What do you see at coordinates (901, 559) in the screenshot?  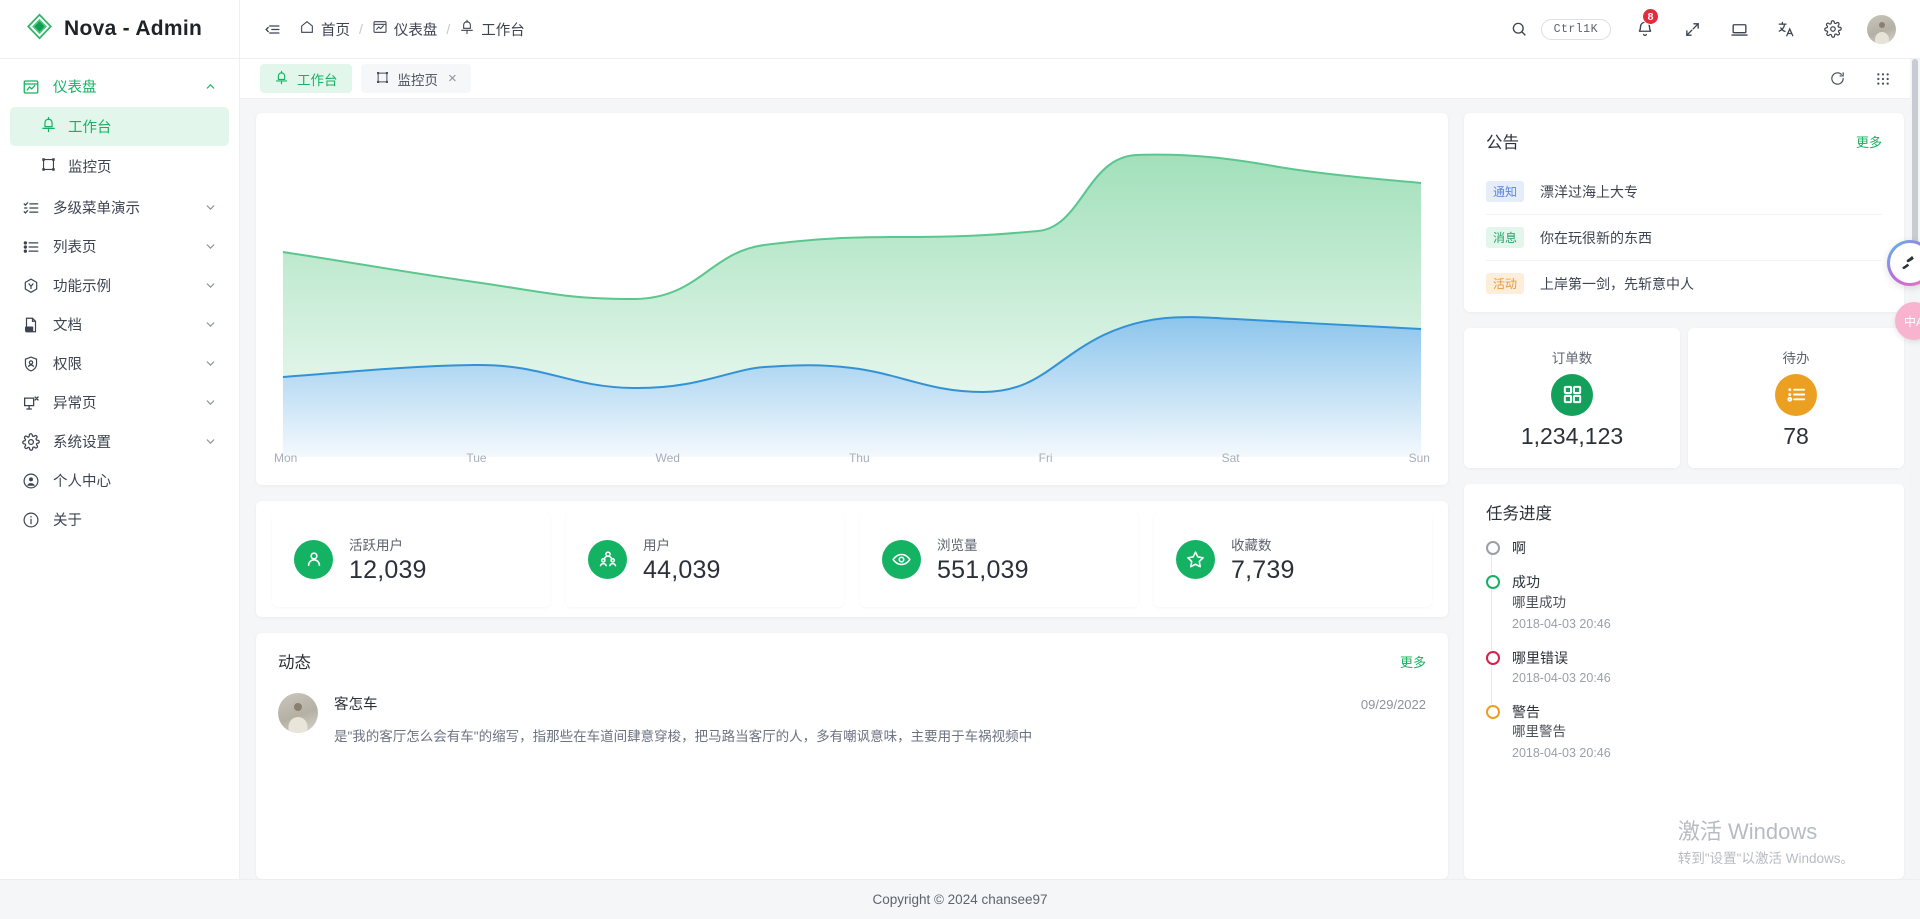 I see `eye-icon` at bounding box center [901, 559].